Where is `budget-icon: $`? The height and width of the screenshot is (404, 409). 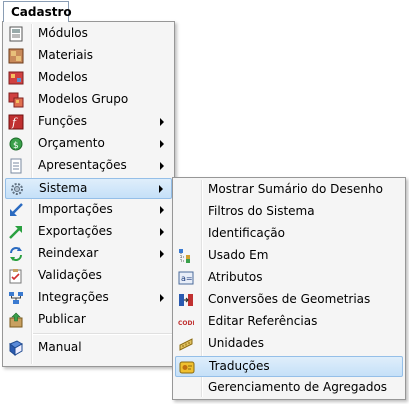 budget-icon: $ is located at coordinates (15, 143).